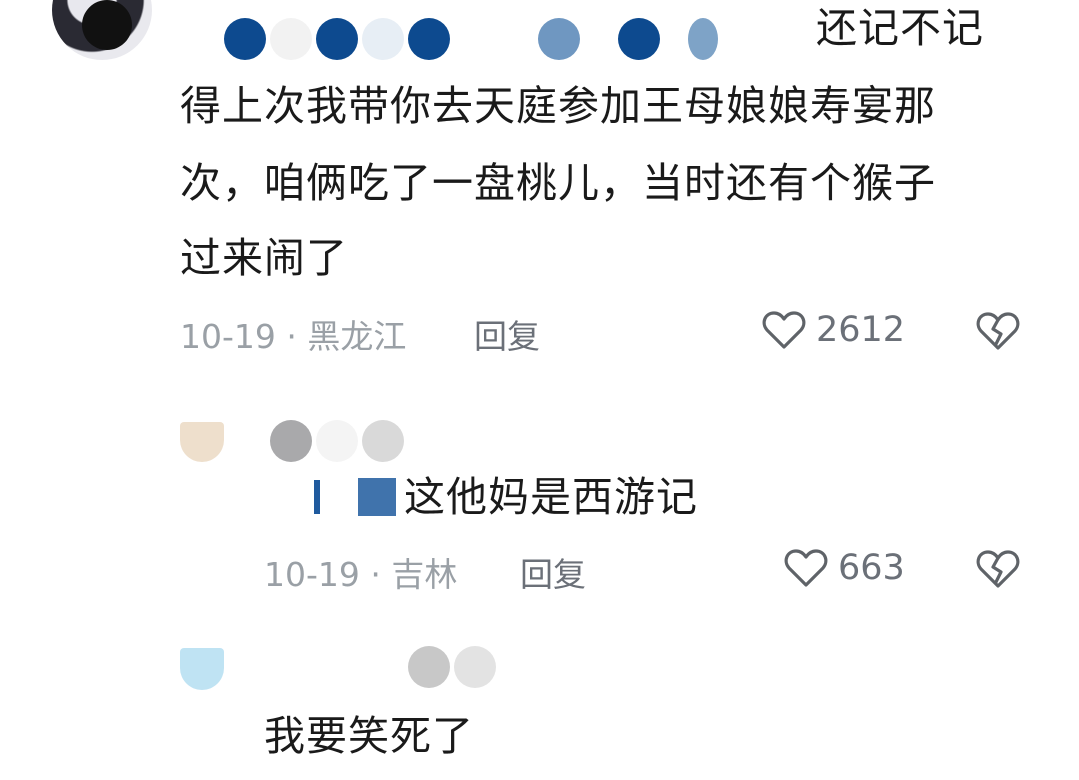 Image resolution: width=1079 pixels, height=780 pixels. Describe the element at coordinates (357, 336) in the screenshot. I see `comment-location: 黑龙江` at that location.